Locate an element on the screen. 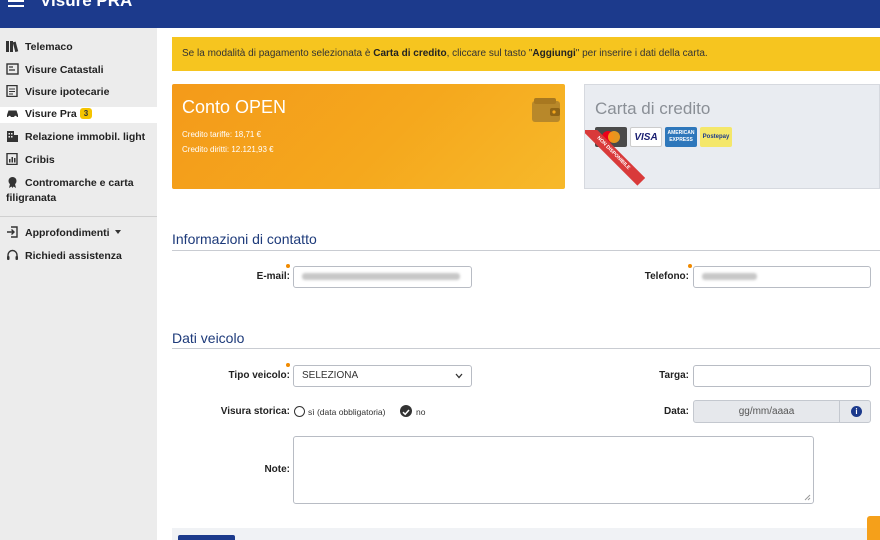 This screenshot has height=540, width=880. count-badge: 3 is located at coordinates (86, 113).